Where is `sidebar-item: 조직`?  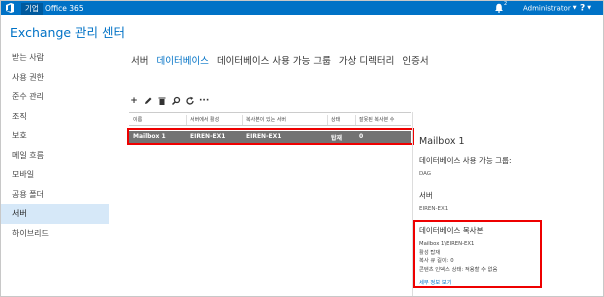 sidebar-item: 조직 is located at coordinates (55, 117).